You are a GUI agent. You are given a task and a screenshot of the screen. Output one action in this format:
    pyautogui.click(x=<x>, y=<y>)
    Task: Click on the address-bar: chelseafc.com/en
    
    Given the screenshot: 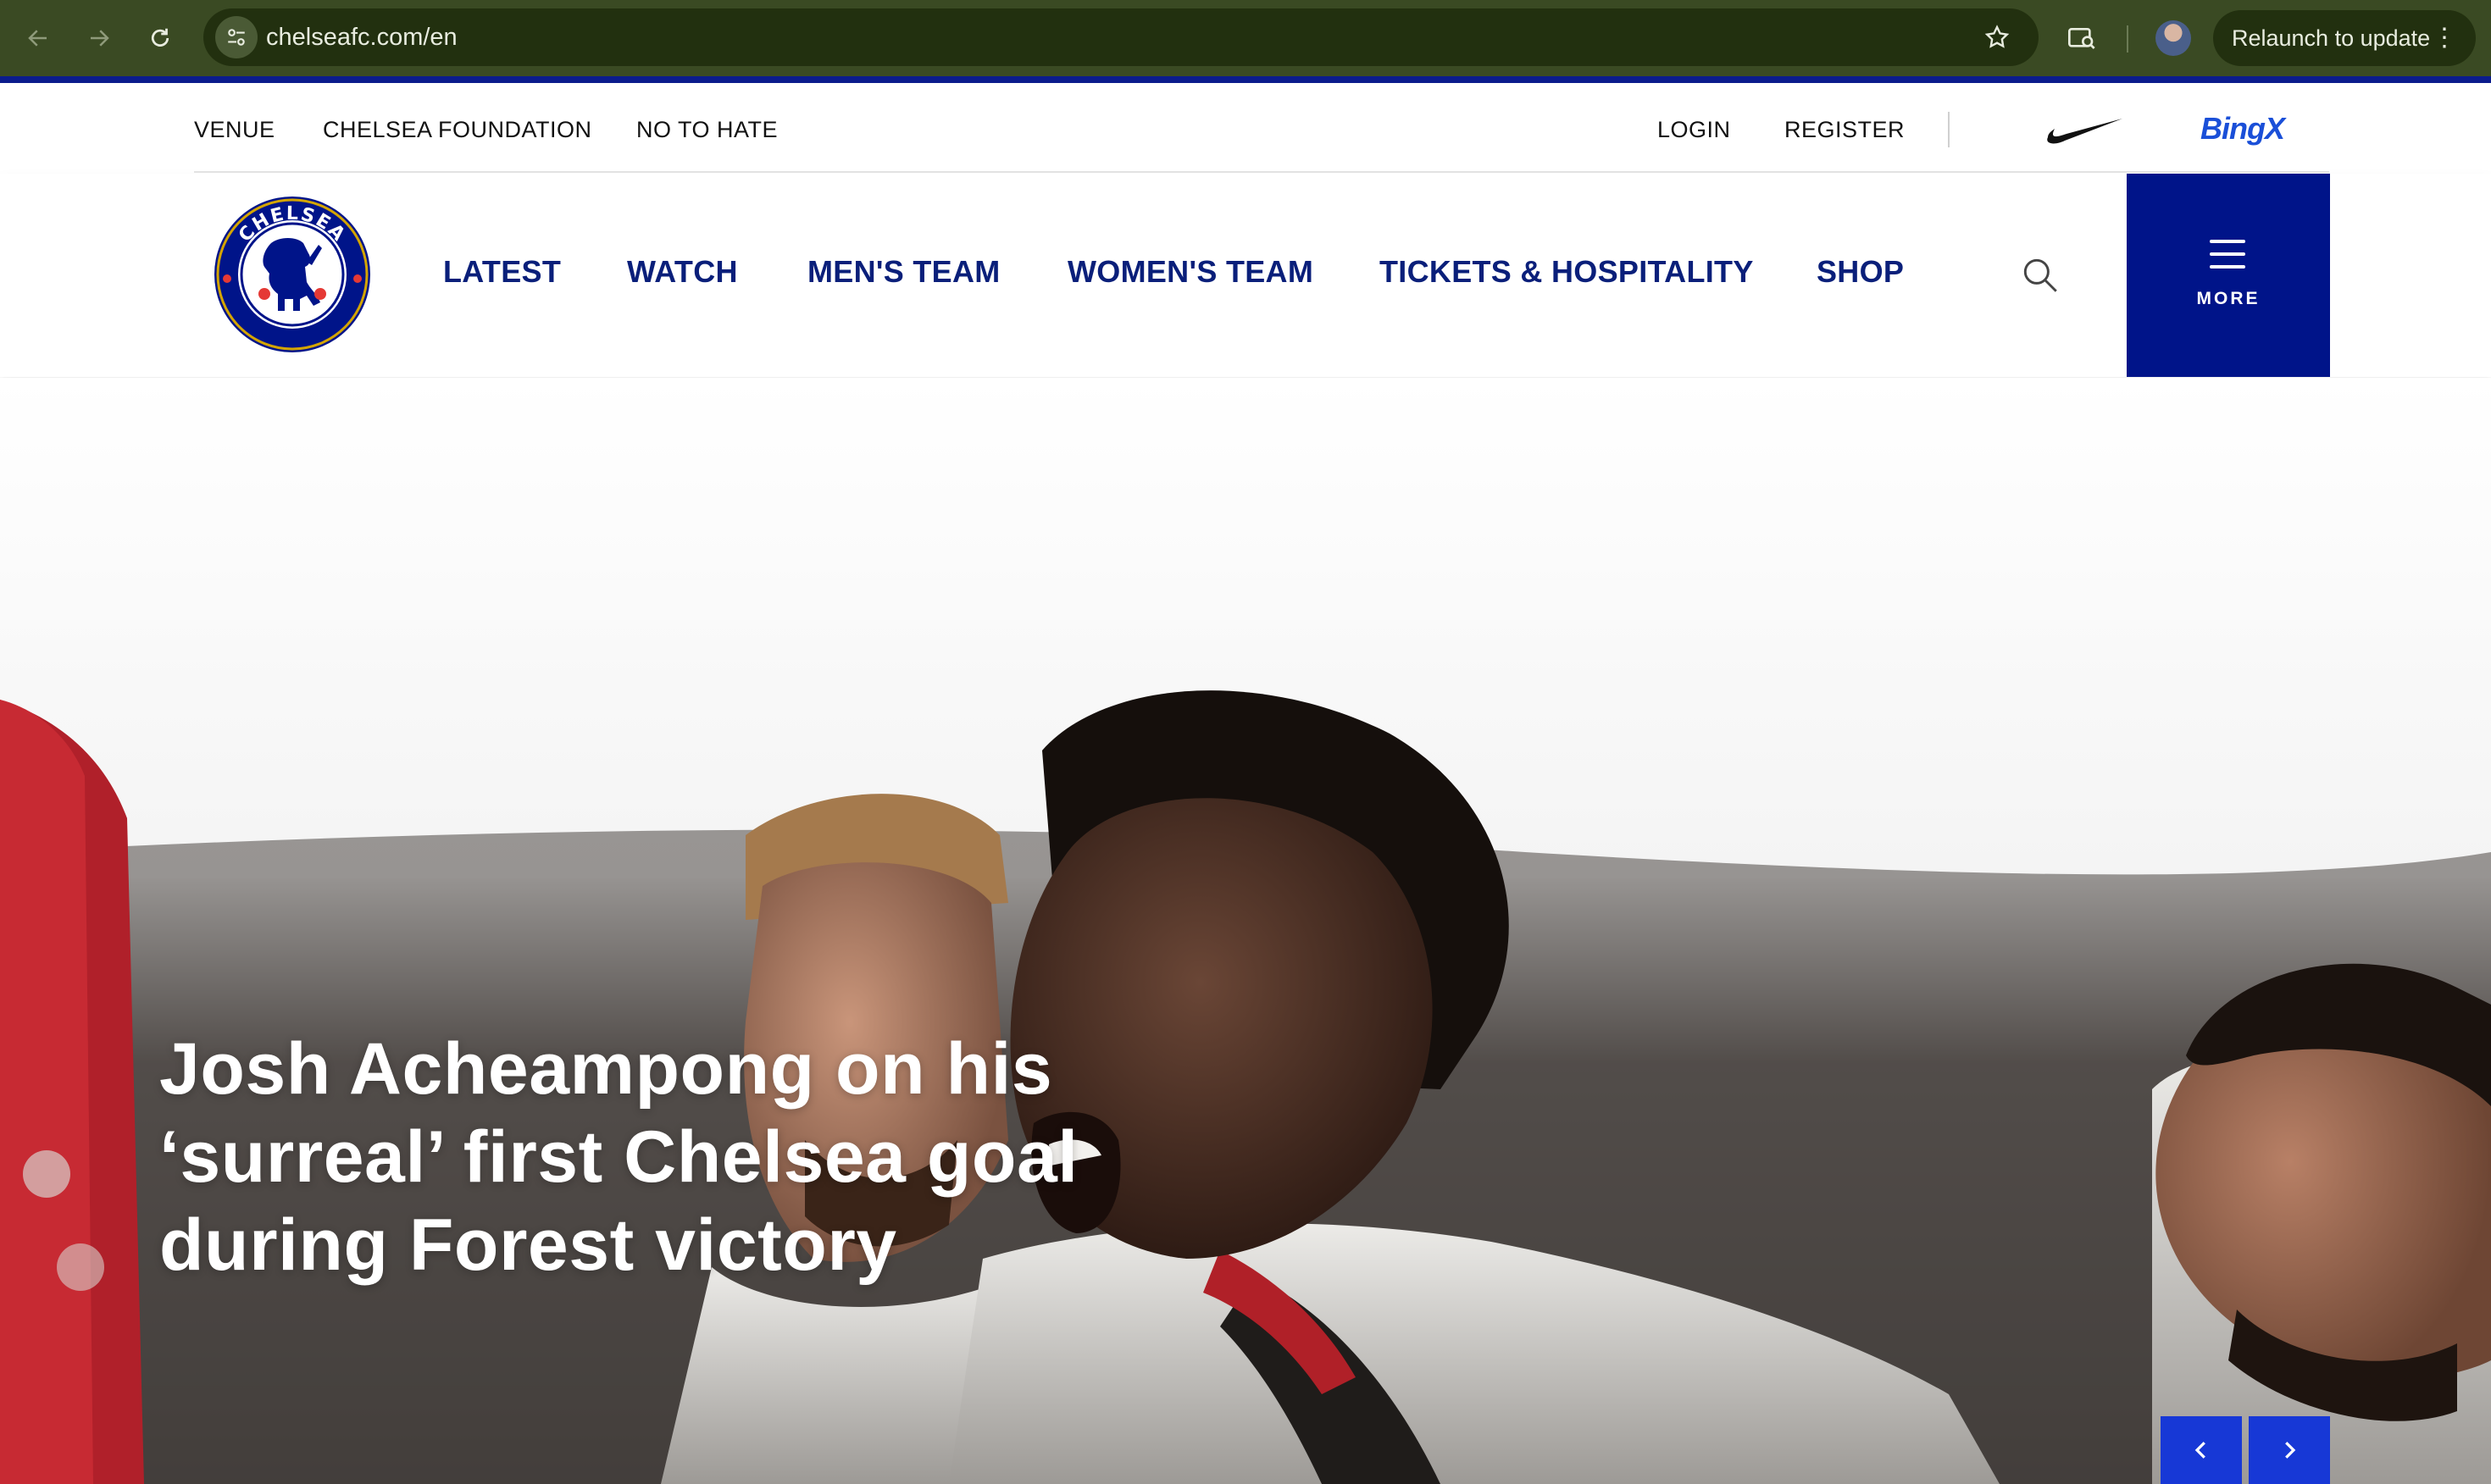 What is the action you would take?
    pyautogui.click(x=1121, y=37)
    